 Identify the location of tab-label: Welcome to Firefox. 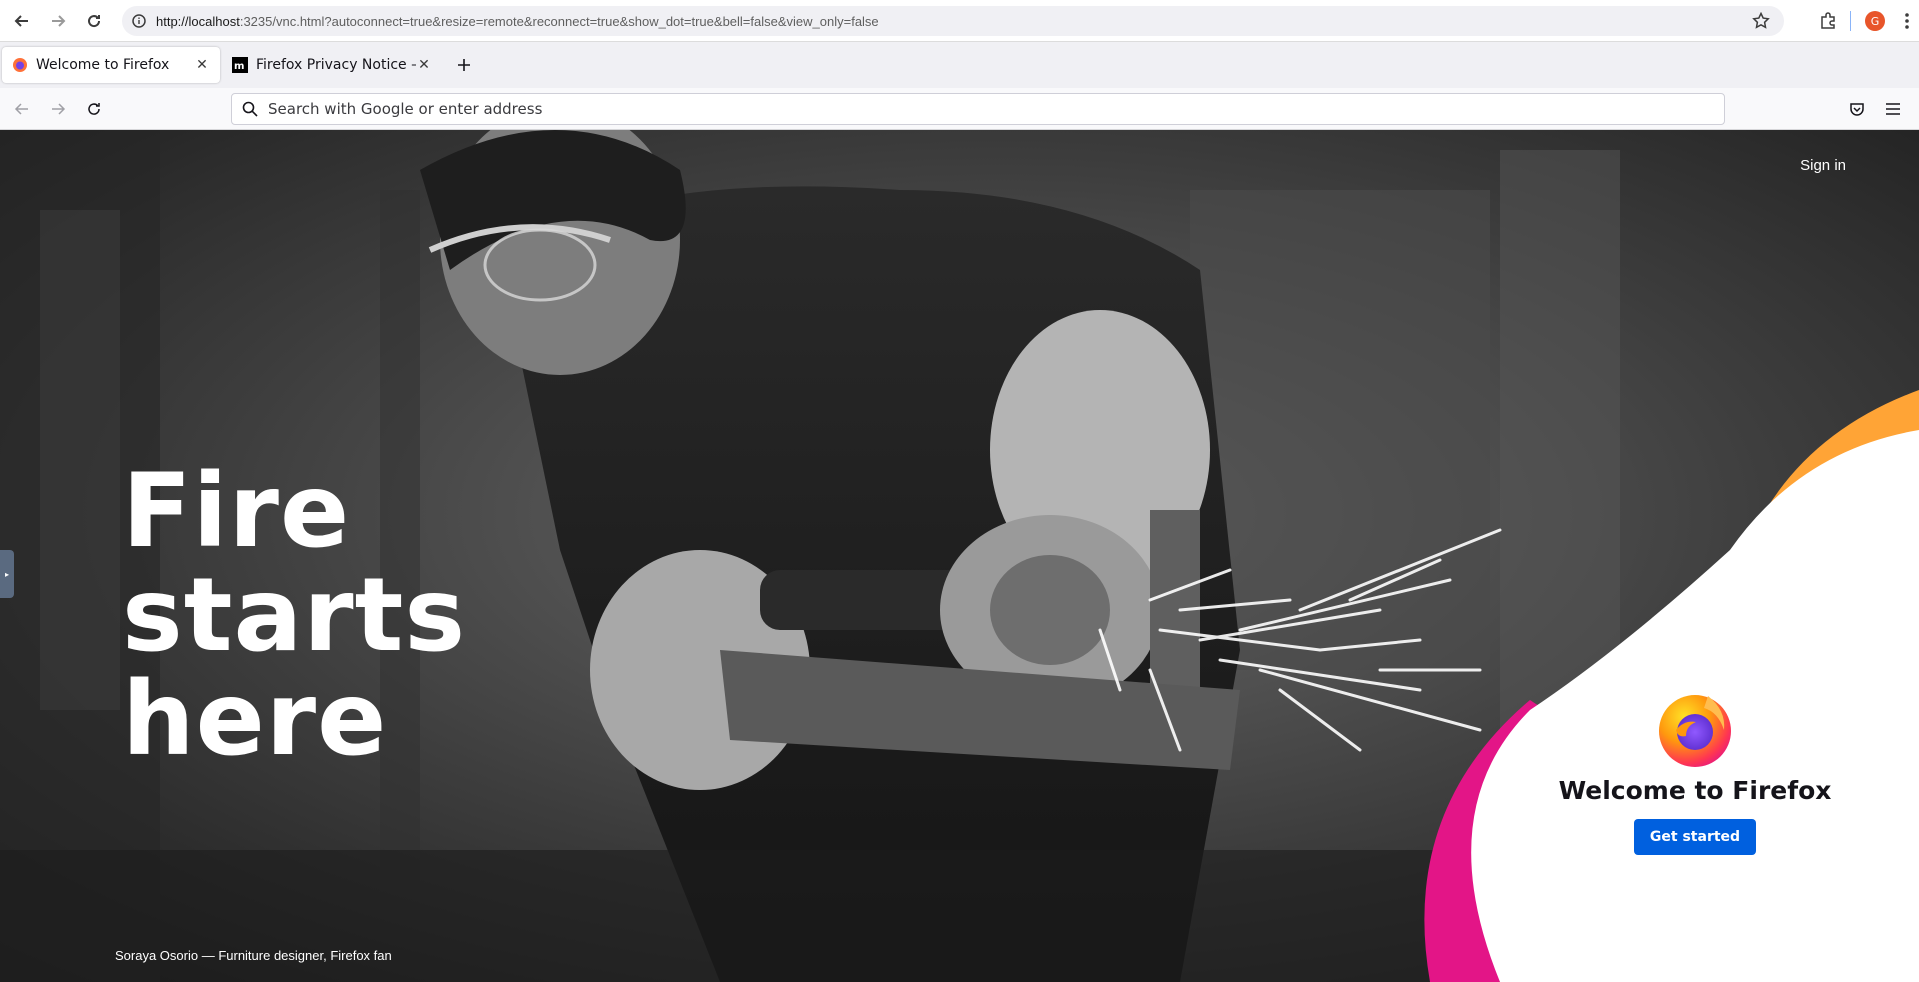
(103, 65).